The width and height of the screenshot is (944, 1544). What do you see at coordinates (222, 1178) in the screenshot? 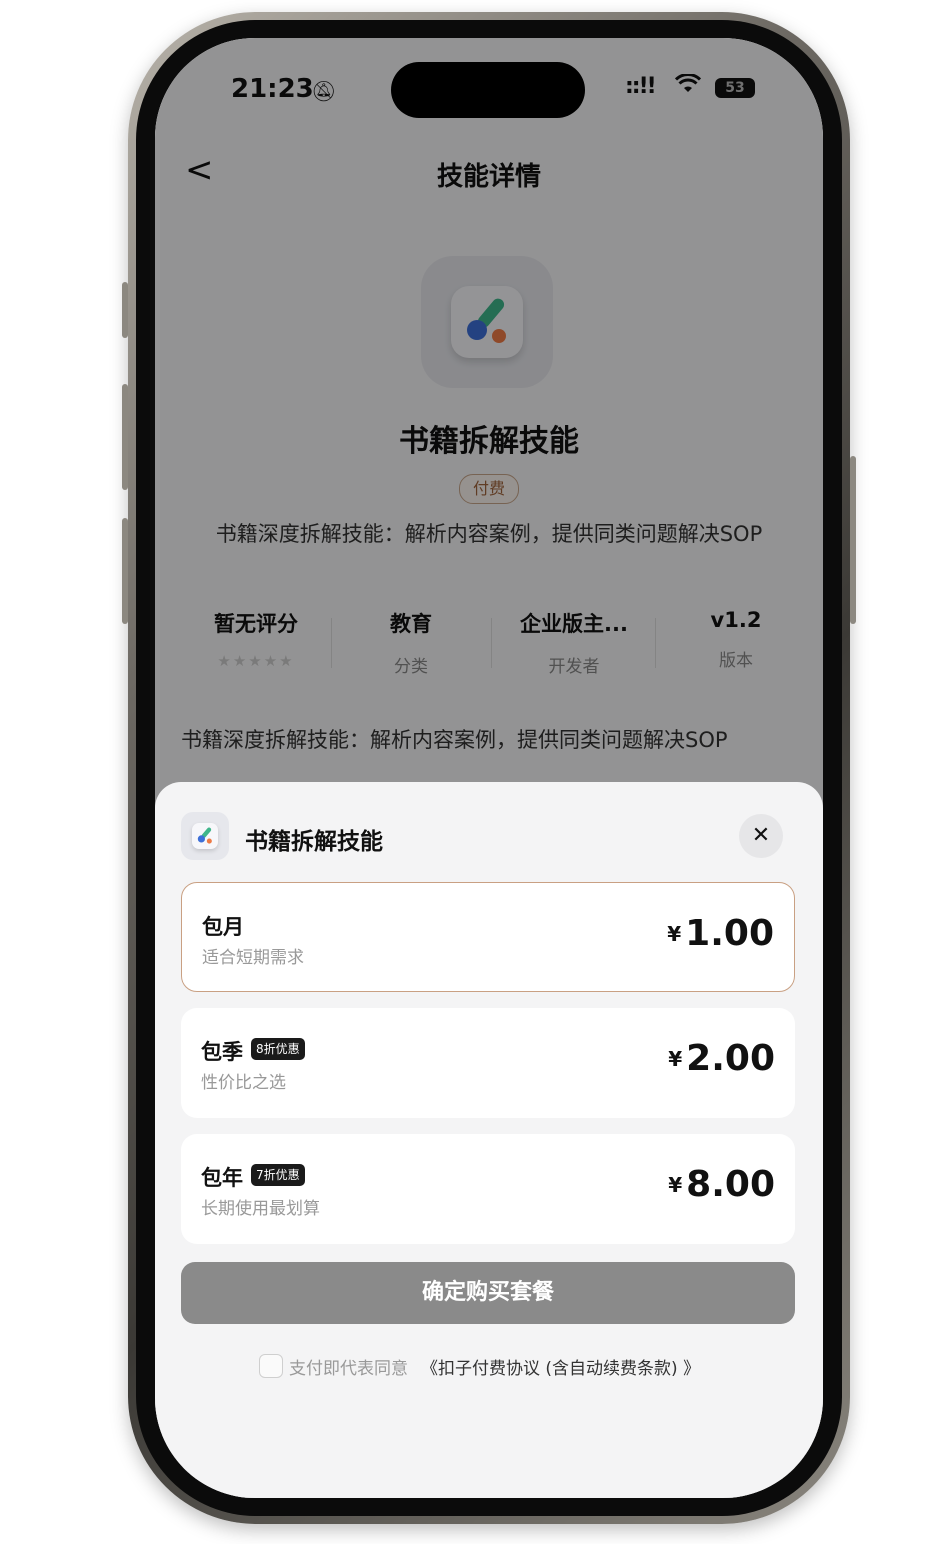
I see `plan-name: 包年` at bounding box center [222, 1178].